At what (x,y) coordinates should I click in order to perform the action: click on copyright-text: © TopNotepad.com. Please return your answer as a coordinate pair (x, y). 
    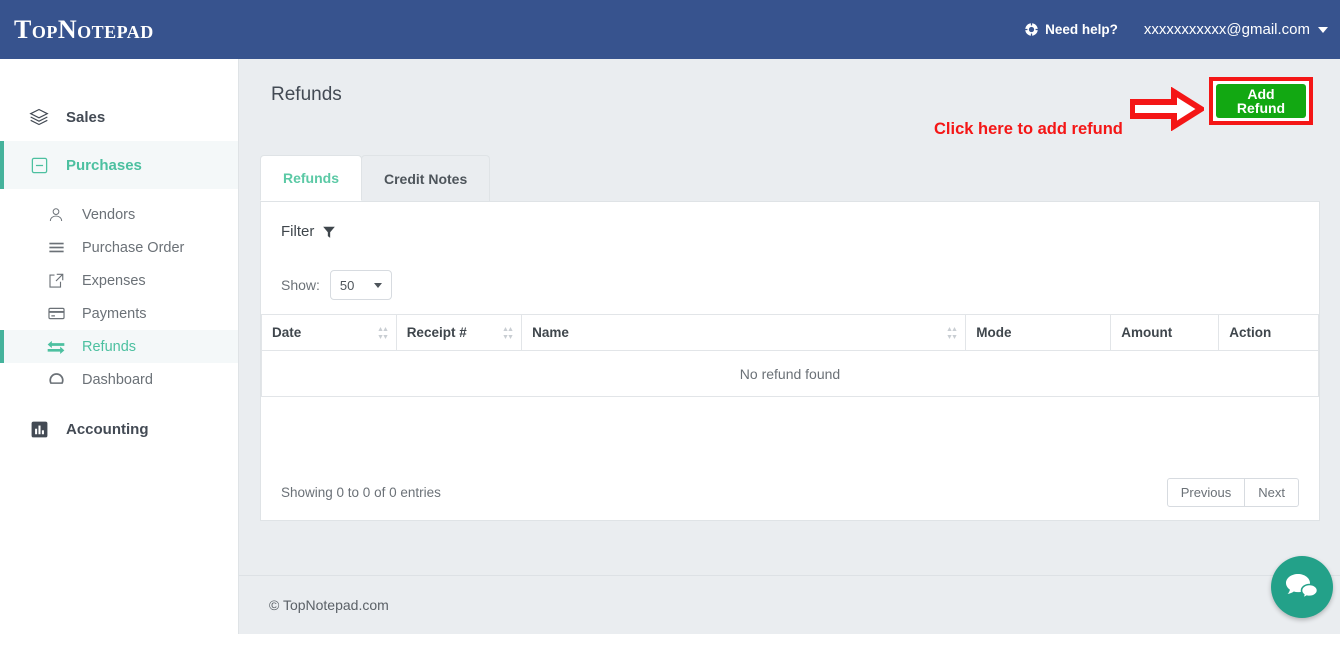
    Looking at the image, I should click on (329, 605).